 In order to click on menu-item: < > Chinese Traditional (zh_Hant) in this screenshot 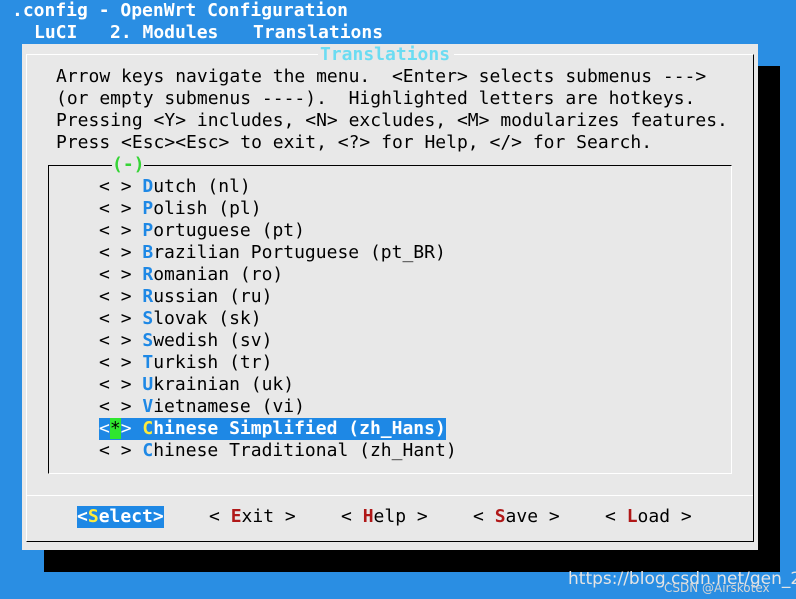, I will do `click(278, 451)`.